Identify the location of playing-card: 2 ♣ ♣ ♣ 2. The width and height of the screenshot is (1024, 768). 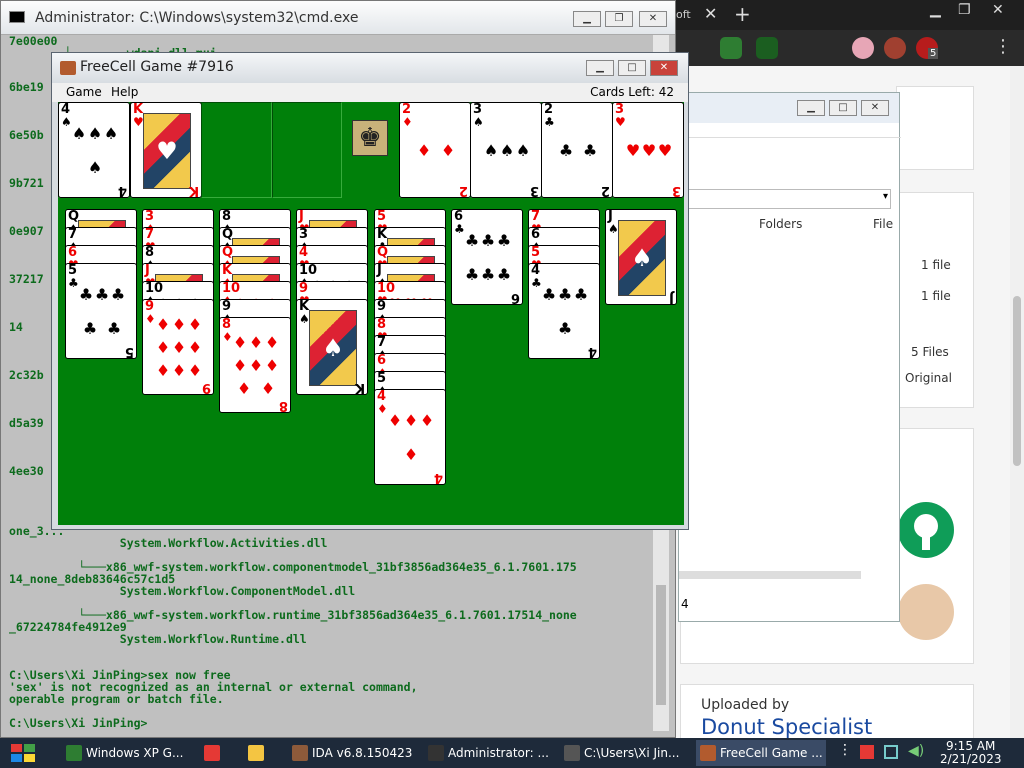
(577, 150).